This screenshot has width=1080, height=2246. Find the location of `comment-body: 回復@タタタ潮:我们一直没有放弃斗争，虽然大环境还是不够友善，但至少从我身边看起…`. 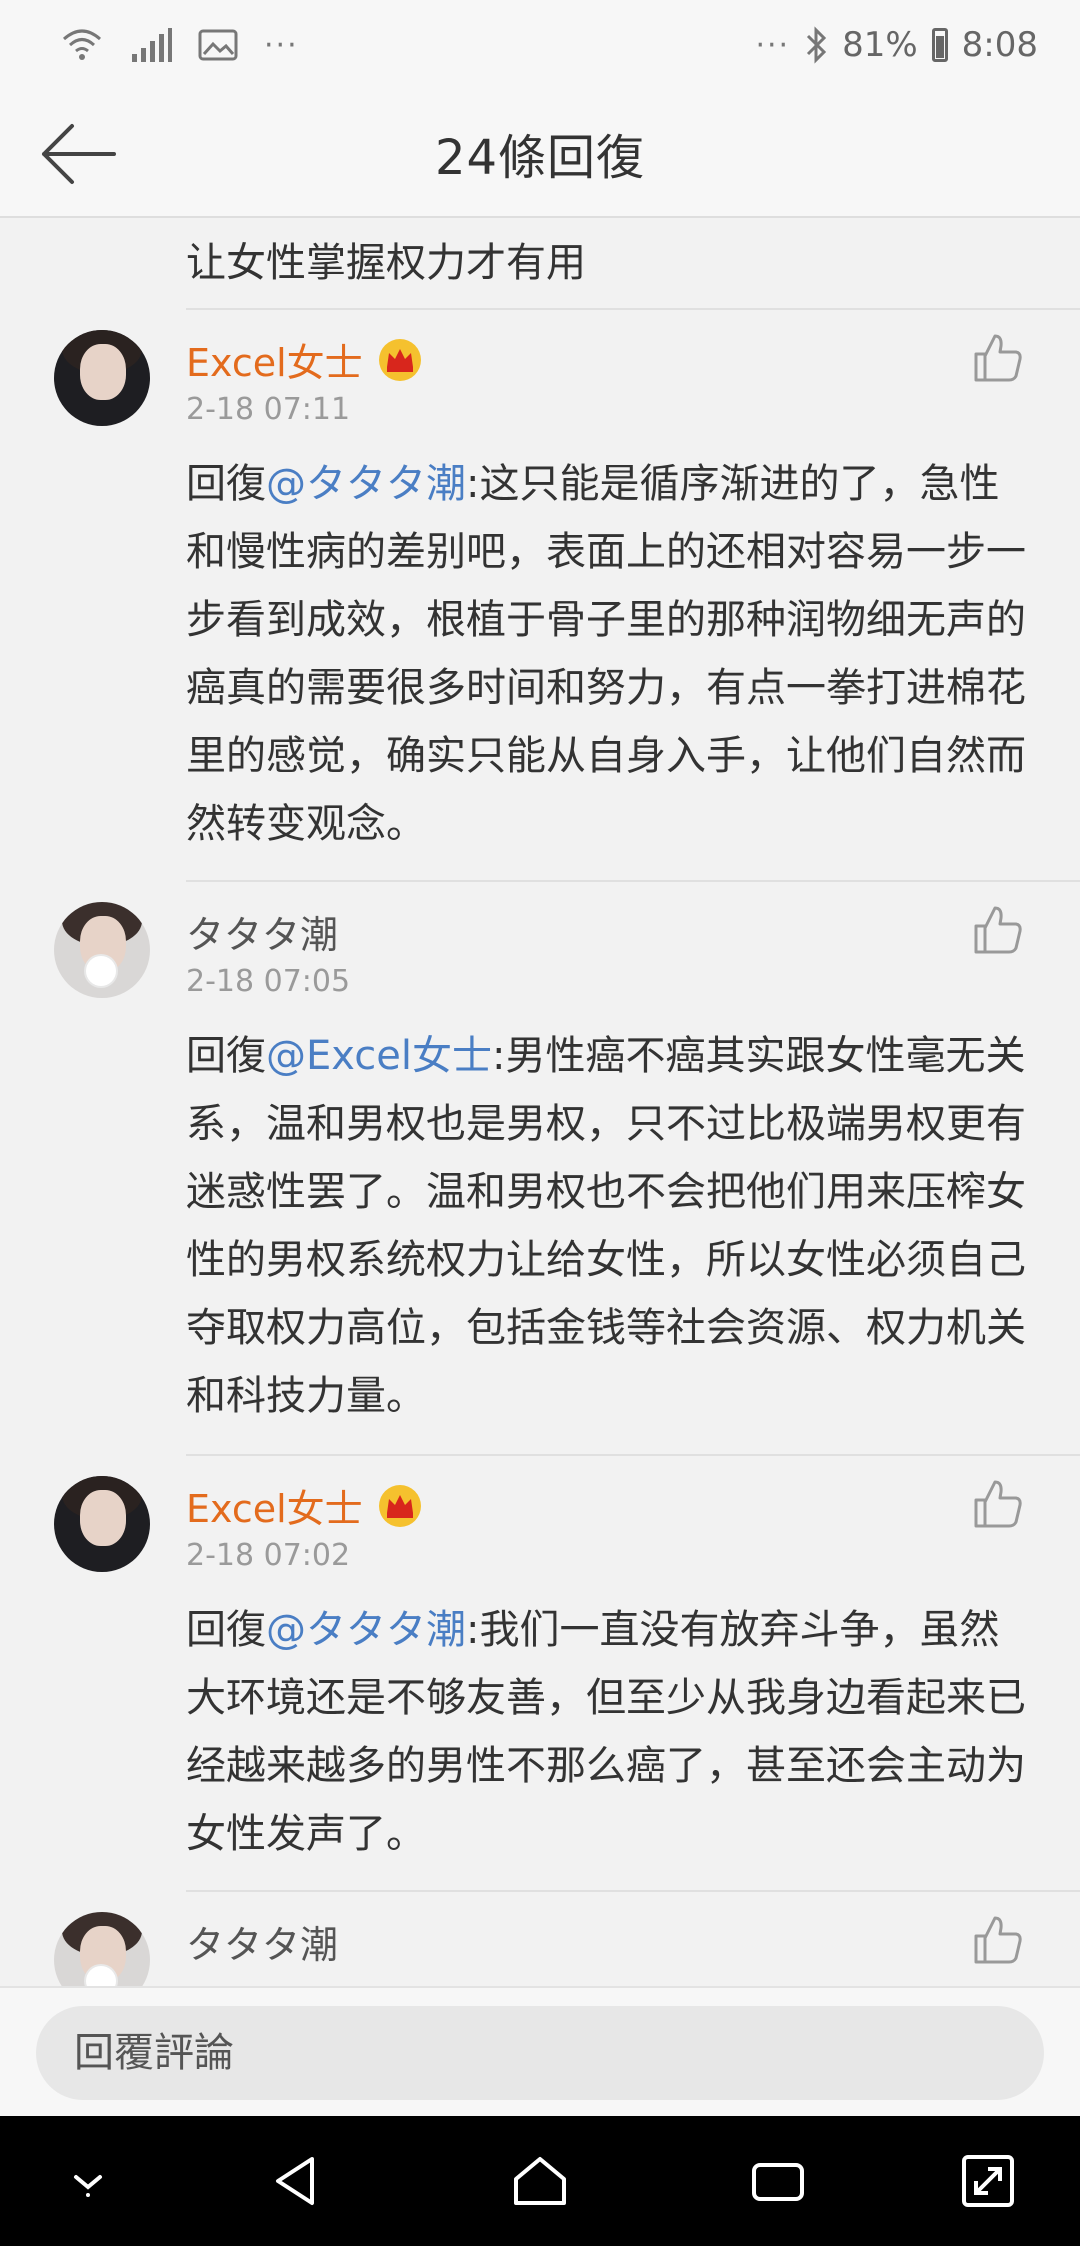

comment-body: 回復@タタタ潮:我们一直没有放弃斗争，虽然大环境还是不够友善，但至少从我身边看起… is located at coordinates (611, 1732).